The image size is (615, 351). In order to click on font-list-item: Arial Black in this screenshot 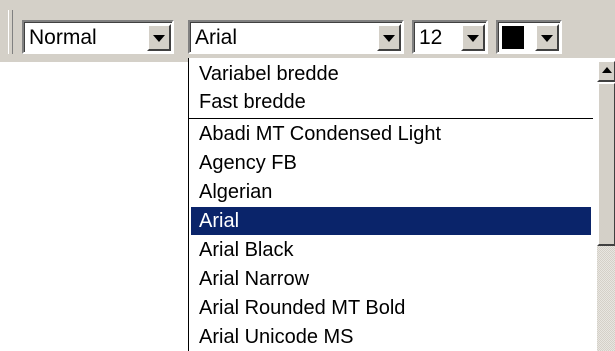, I will do `click(391, 250)`.